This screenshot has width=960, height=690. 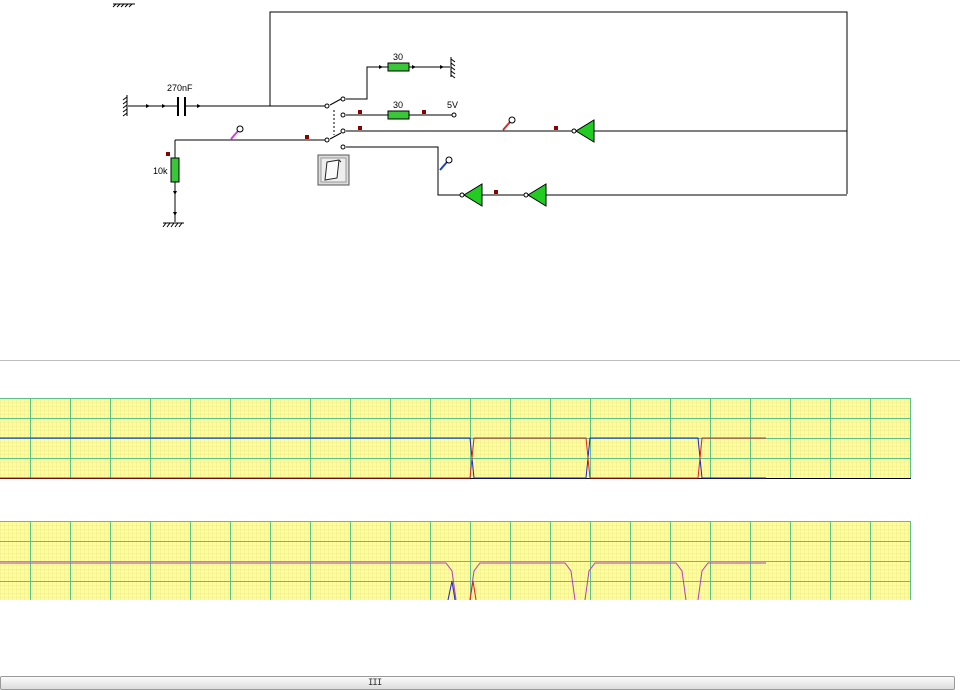 What do you see at coordinates (160, 171) in the screenshot?
I see `resistor-bottom-label: 10k` at bounding box center [160, 171].